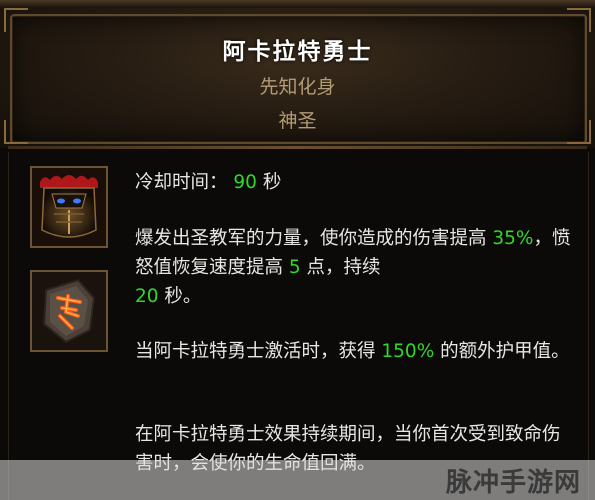 This screenshot has width=595, height=500. Describe the element at coordinates (147, 296) in the screenshot. I see `desc-value: 20` at that location.